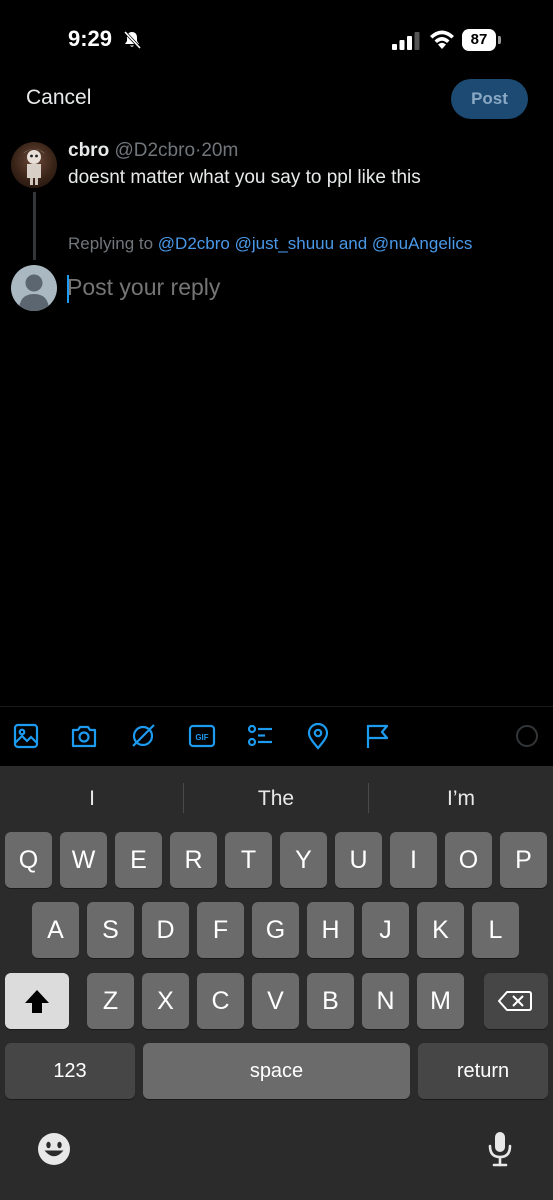 This screenshot has height=1200, width=553. Describe the element at coordinates (83, 860) in the screenshot. I see `key: W` at that location.